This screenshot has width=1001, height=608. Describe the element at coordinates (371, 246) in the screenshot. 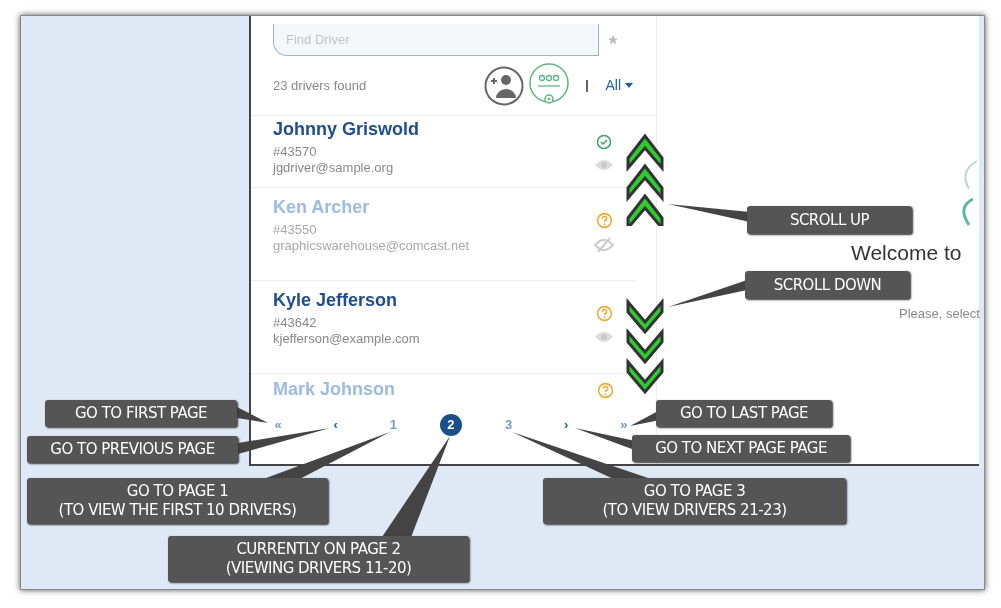

I see `driver-email: graphicswarehouse@comcast.net` at that location.